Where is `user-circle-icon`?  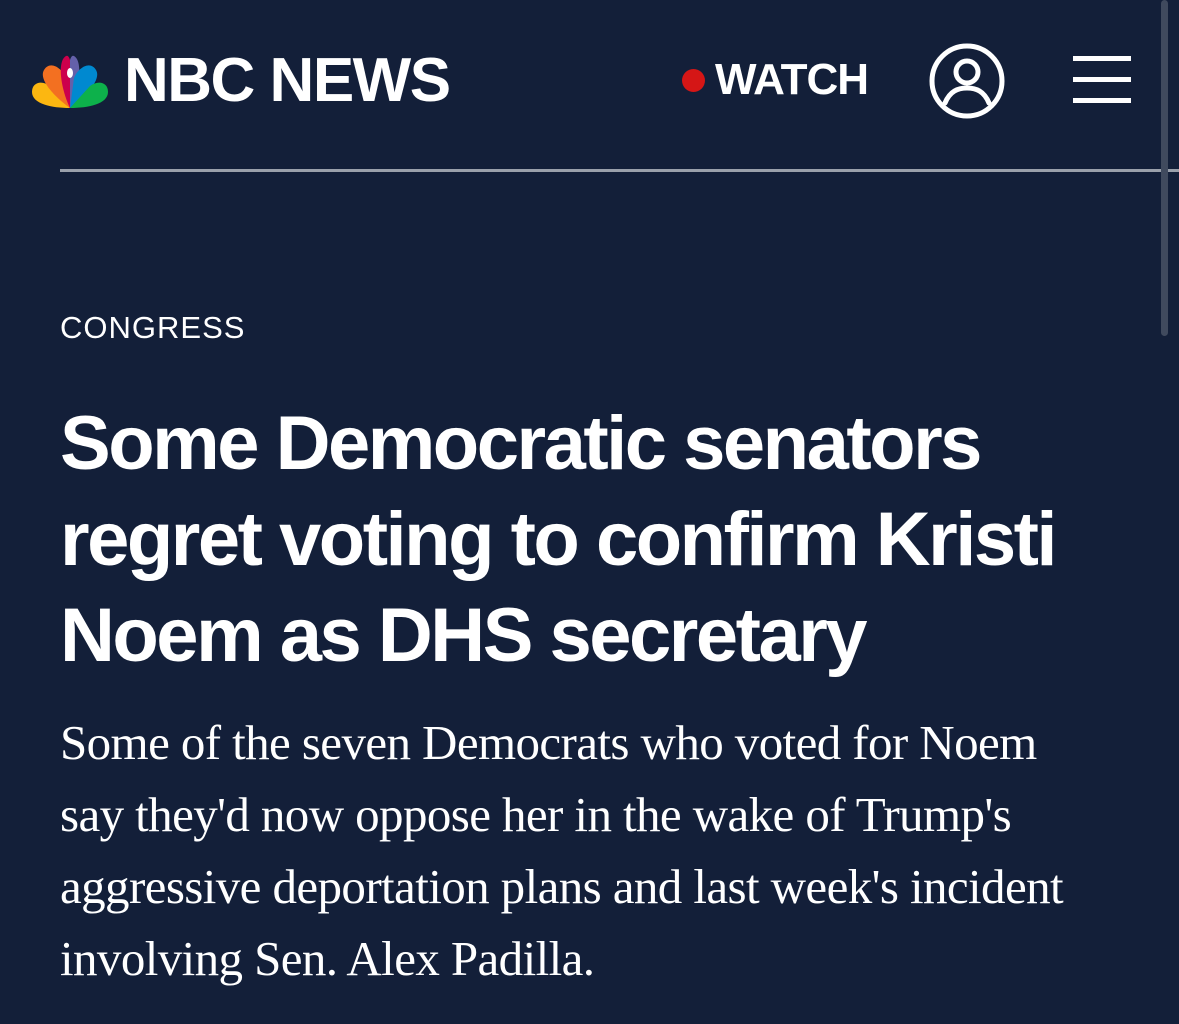 user-circle-icon is located at coordinates (967, 81).